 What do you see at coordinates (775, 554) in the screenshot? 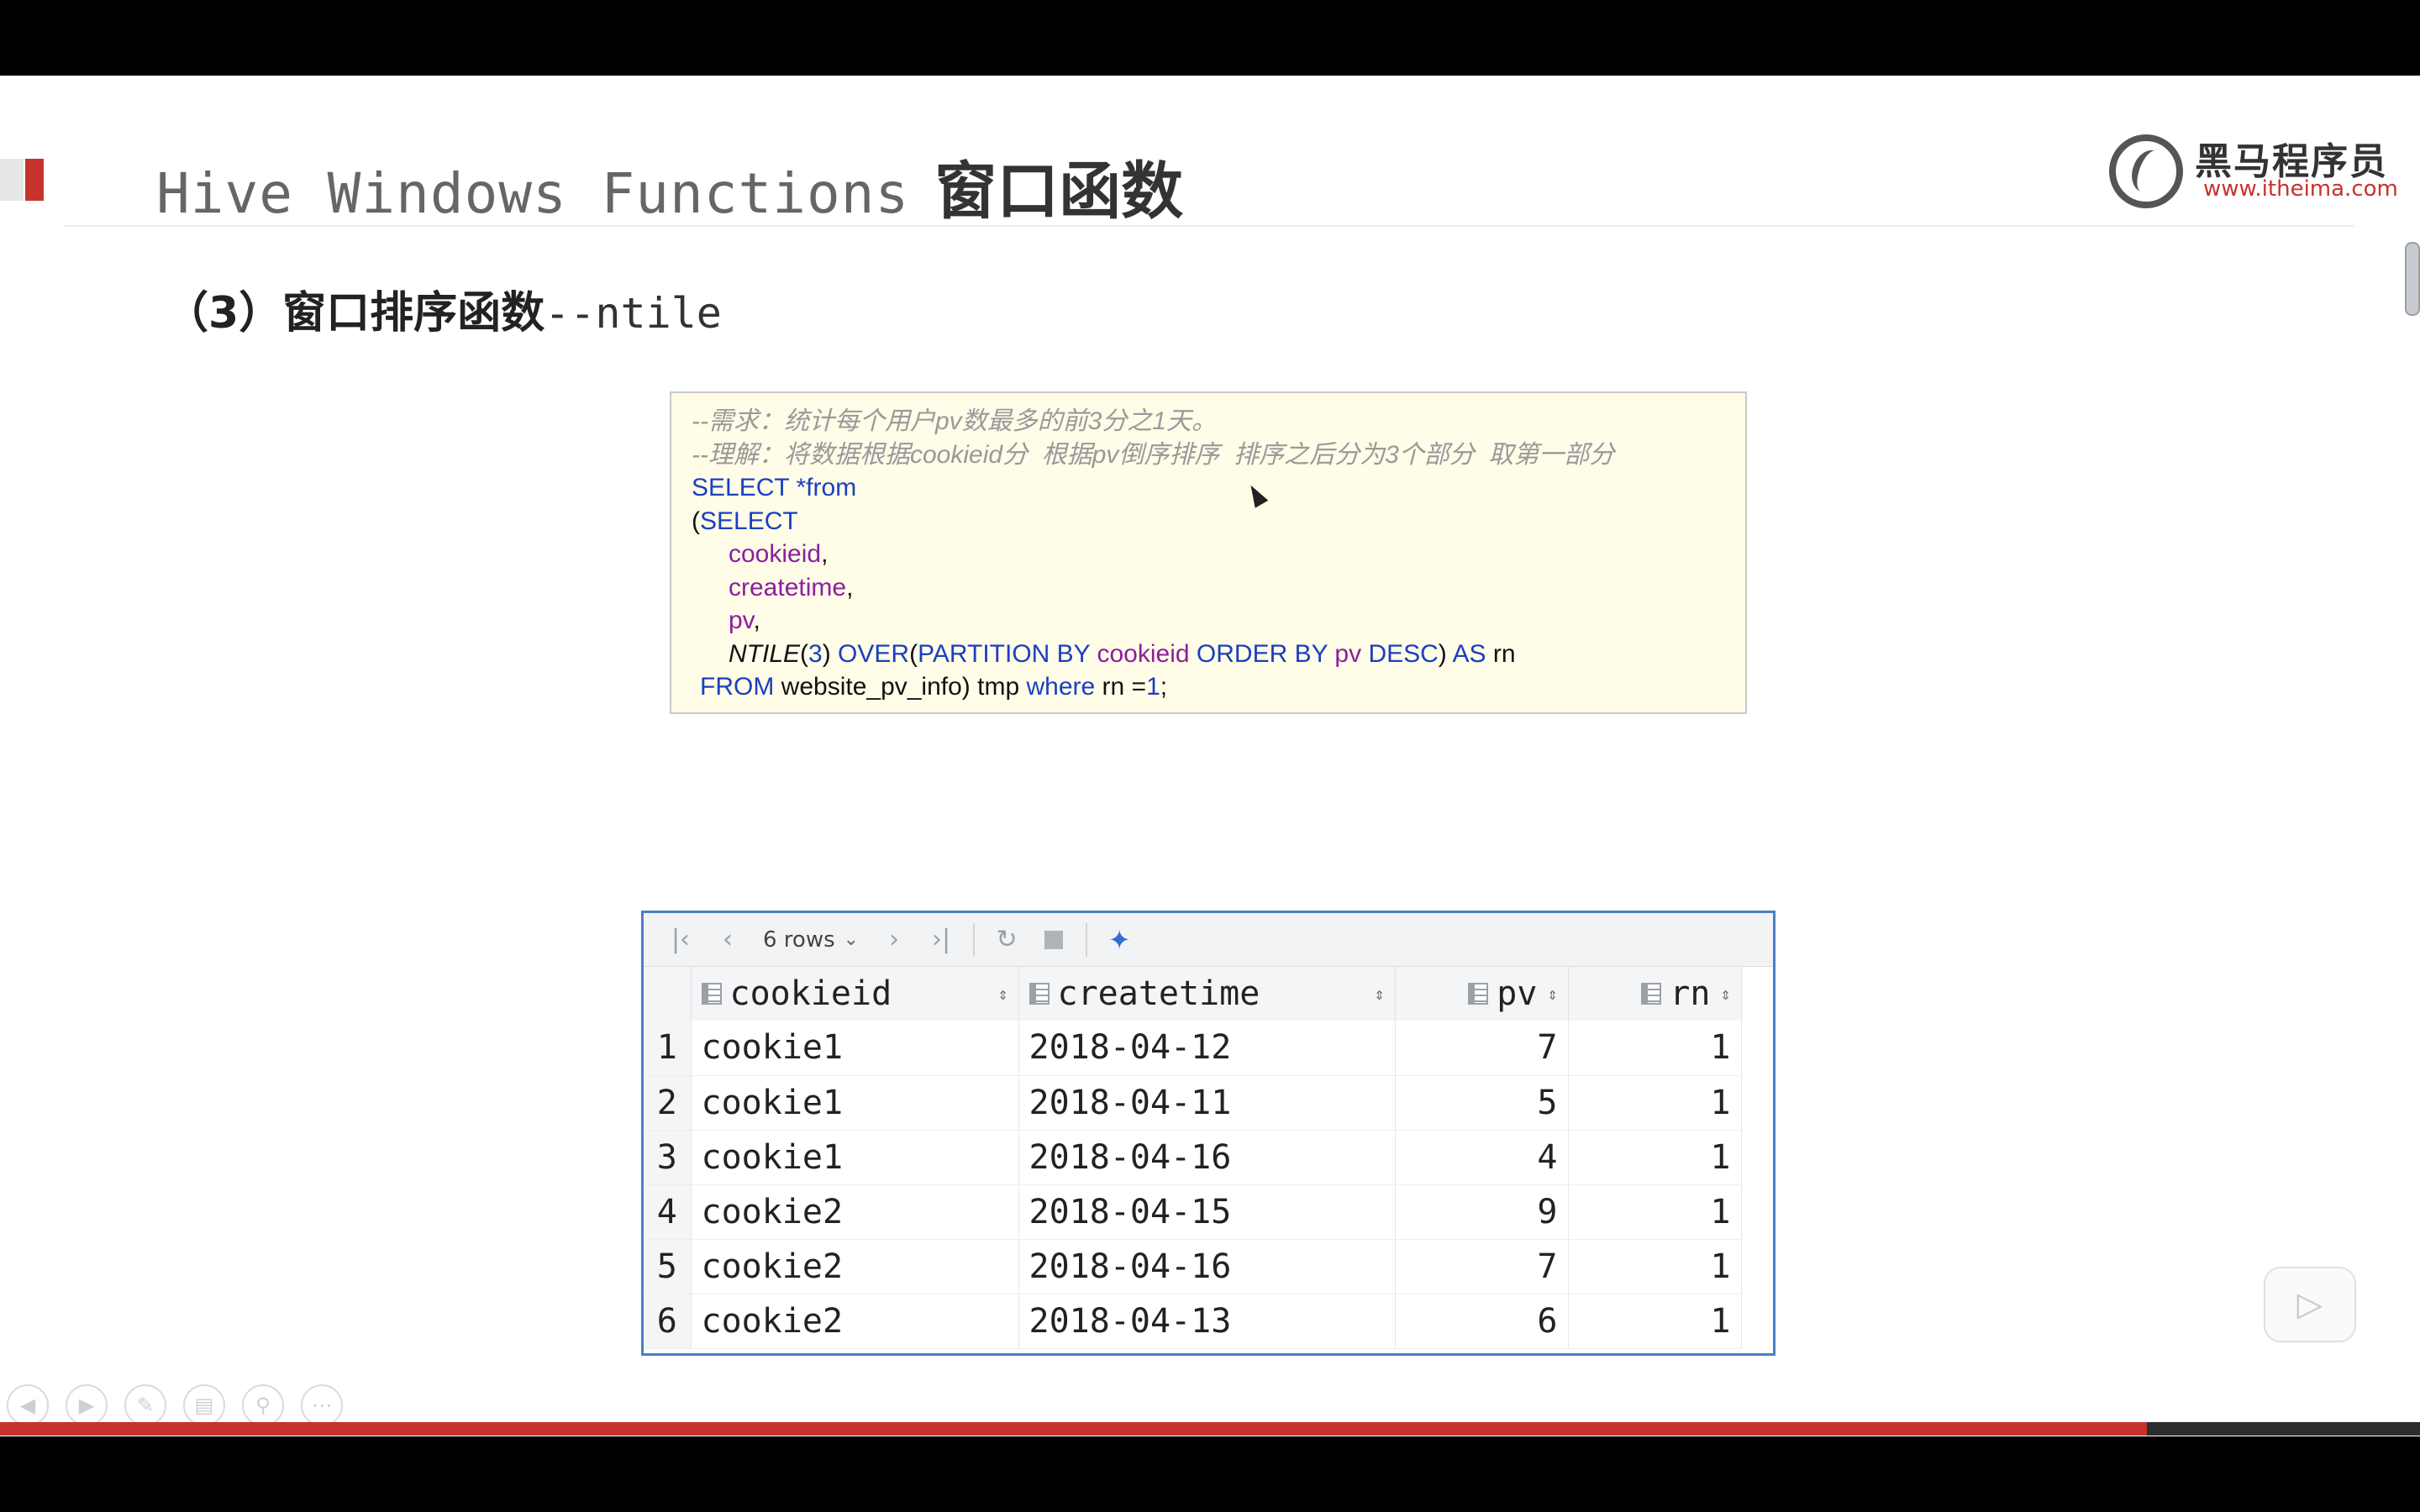
I see `col-cookieid: cookieid` at bounding box center [775, 554].